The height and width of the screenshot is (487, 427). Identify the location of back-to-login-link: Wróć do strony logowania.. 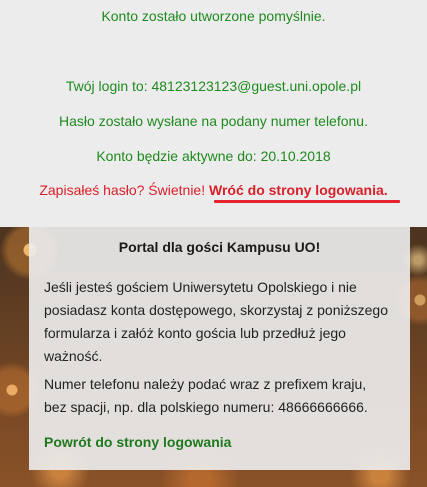
(298, 190).